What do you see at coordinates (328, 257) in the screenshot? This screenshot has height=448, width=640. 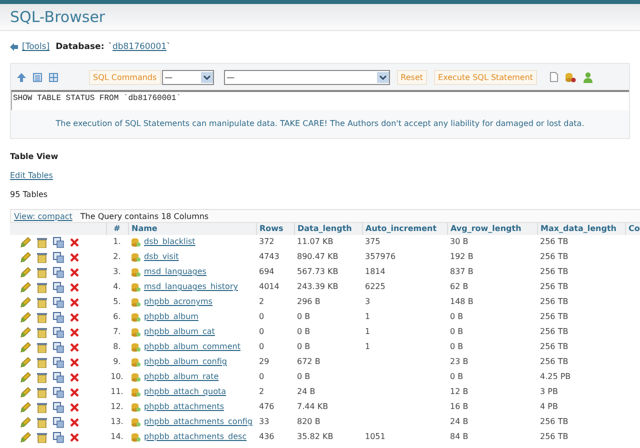 I see `table-cell: 890.47 KB` at bounding box center [328, 257].